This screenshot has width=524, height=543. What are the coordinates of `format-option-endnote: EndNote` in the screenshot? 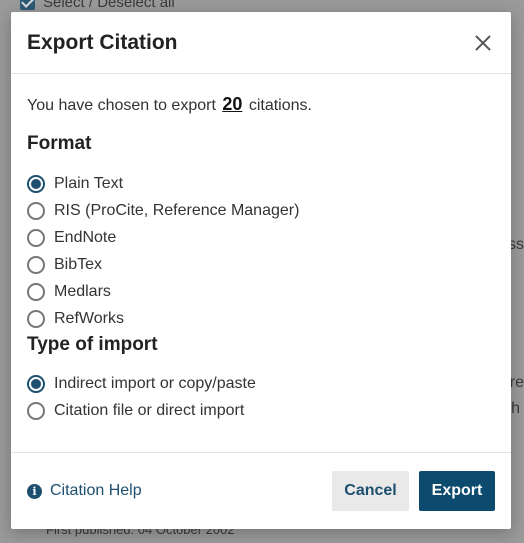 It's located at (261, 237).